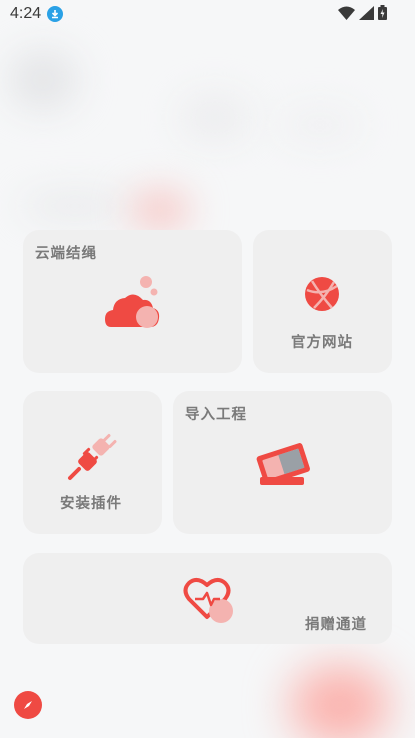 Image resolution: width=415 pixels, height=738 pixels. I want to click on plug-icon, so click(92, 457).